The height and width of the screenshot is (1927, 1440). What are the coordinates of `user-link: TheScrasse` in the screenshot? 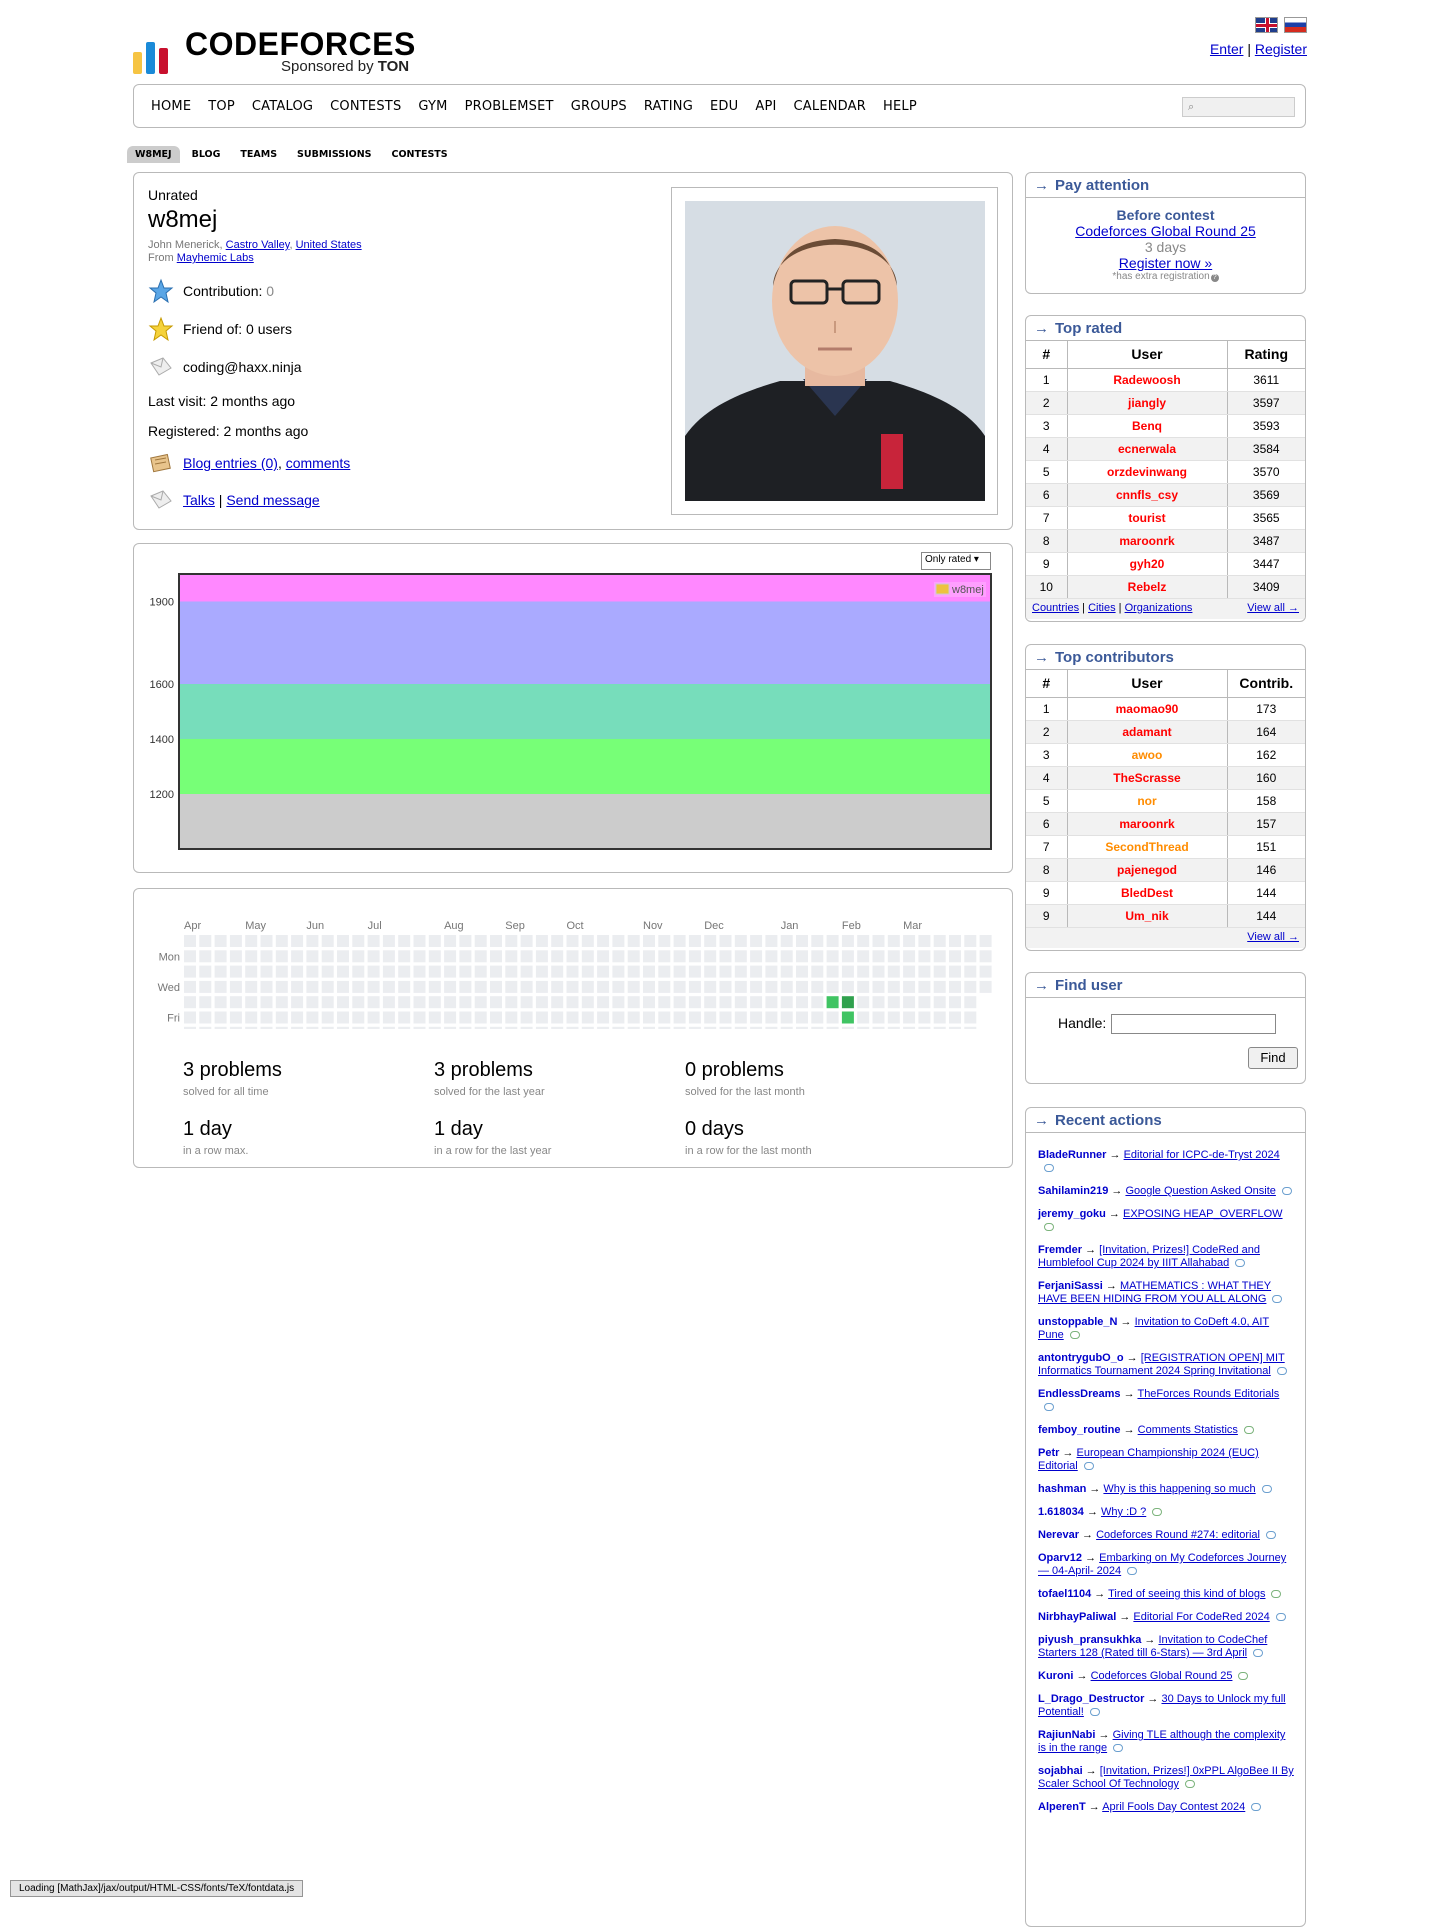 It's located at (1146, 778).